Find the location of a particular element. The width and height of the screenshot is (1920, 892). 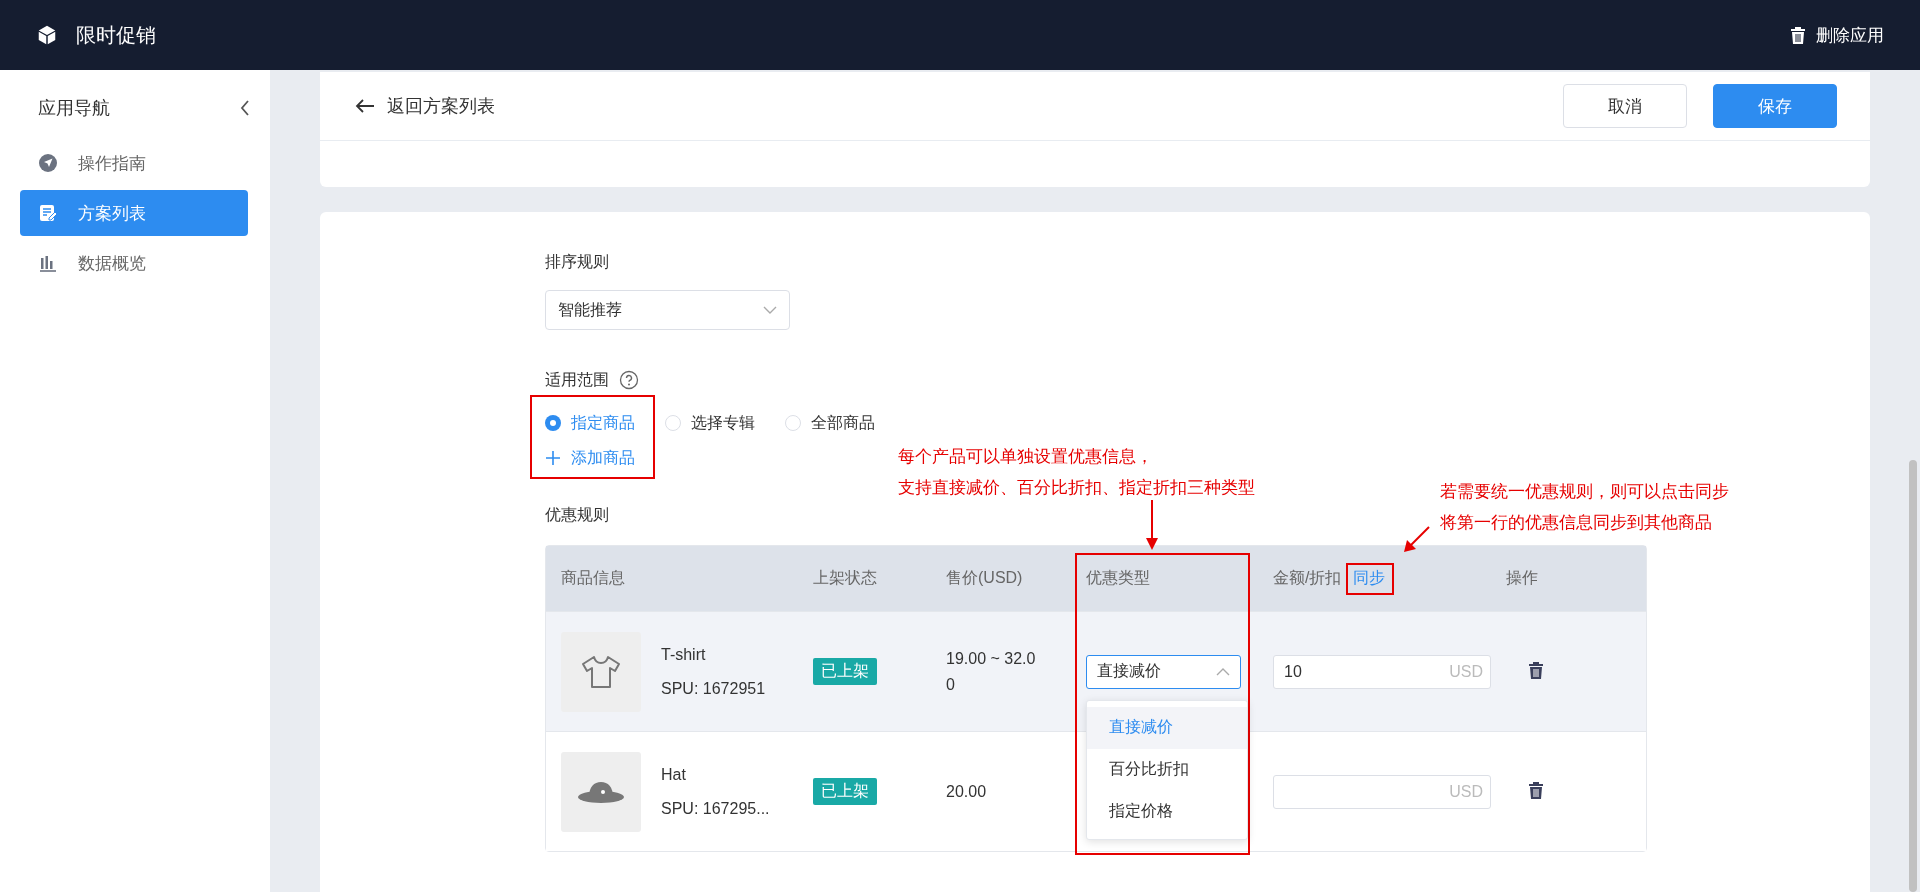

column-header: 优惠类型 is located at coordinates (1118, 578).